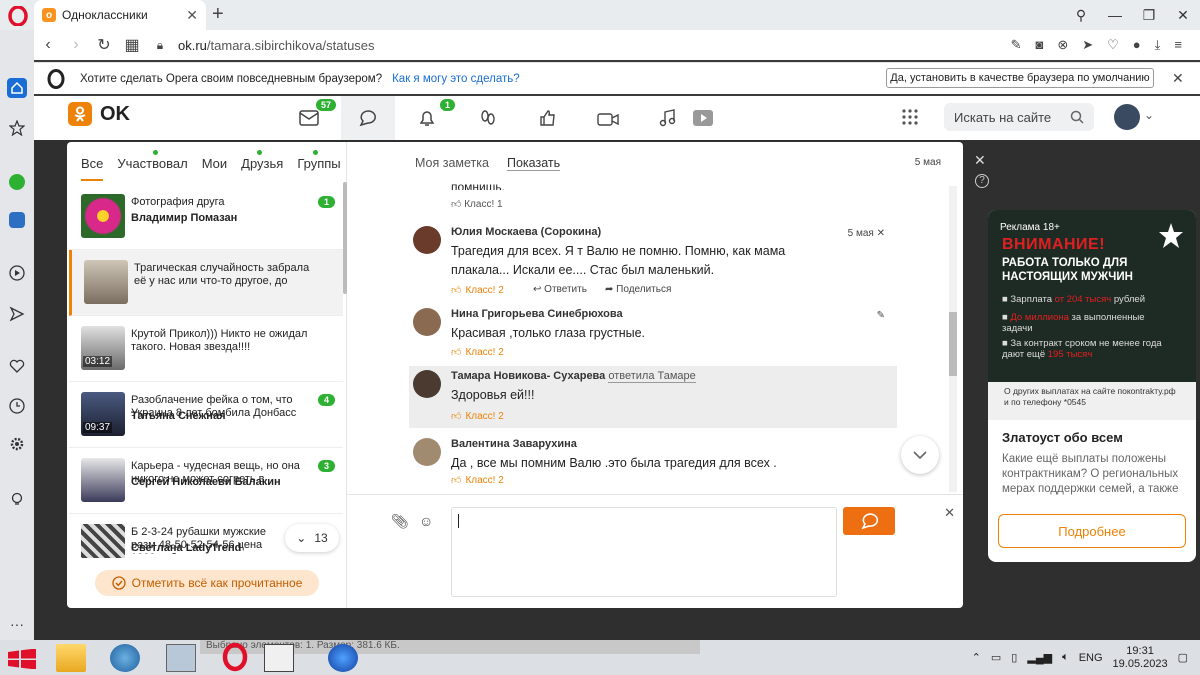 Image resolution: width=1200 pixels, height=675 pixels. Describe the element at coordinates (1062, 45) in the screenshot. I see `block-icon: ⊗` at that location.